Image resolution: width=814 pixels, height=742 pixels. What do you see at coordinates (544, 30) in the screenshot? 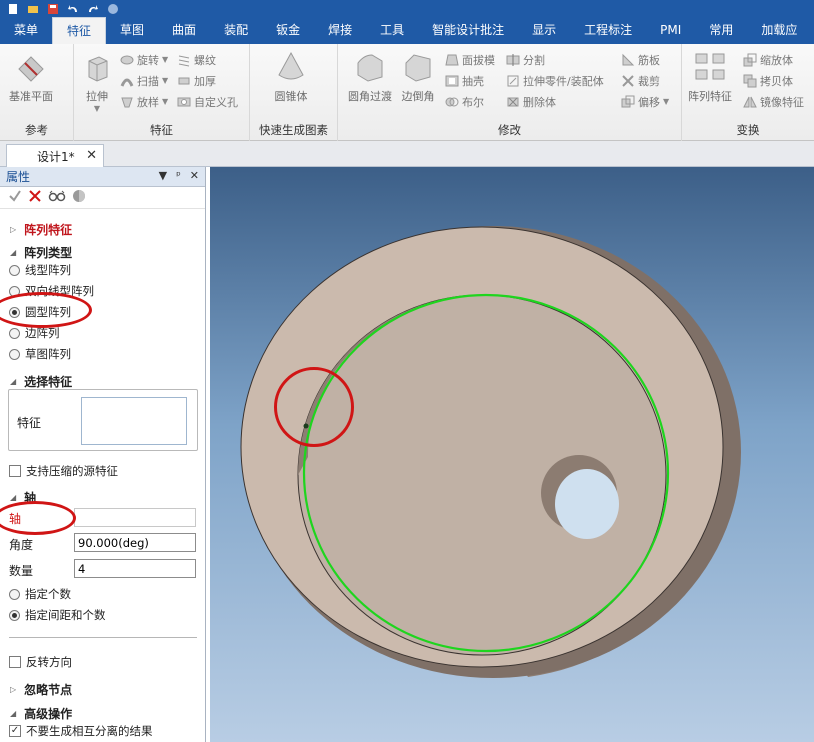
I see `tab-9: 显示` at bounding box center [544, 30].